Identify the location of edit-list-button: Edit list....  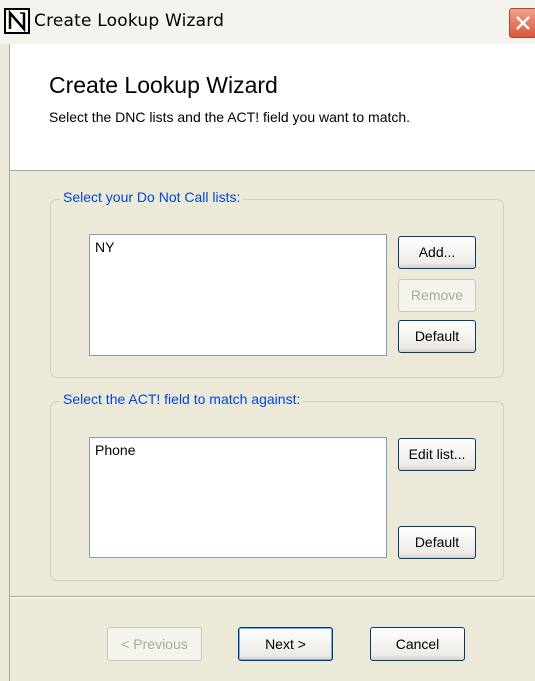
(437, 454).